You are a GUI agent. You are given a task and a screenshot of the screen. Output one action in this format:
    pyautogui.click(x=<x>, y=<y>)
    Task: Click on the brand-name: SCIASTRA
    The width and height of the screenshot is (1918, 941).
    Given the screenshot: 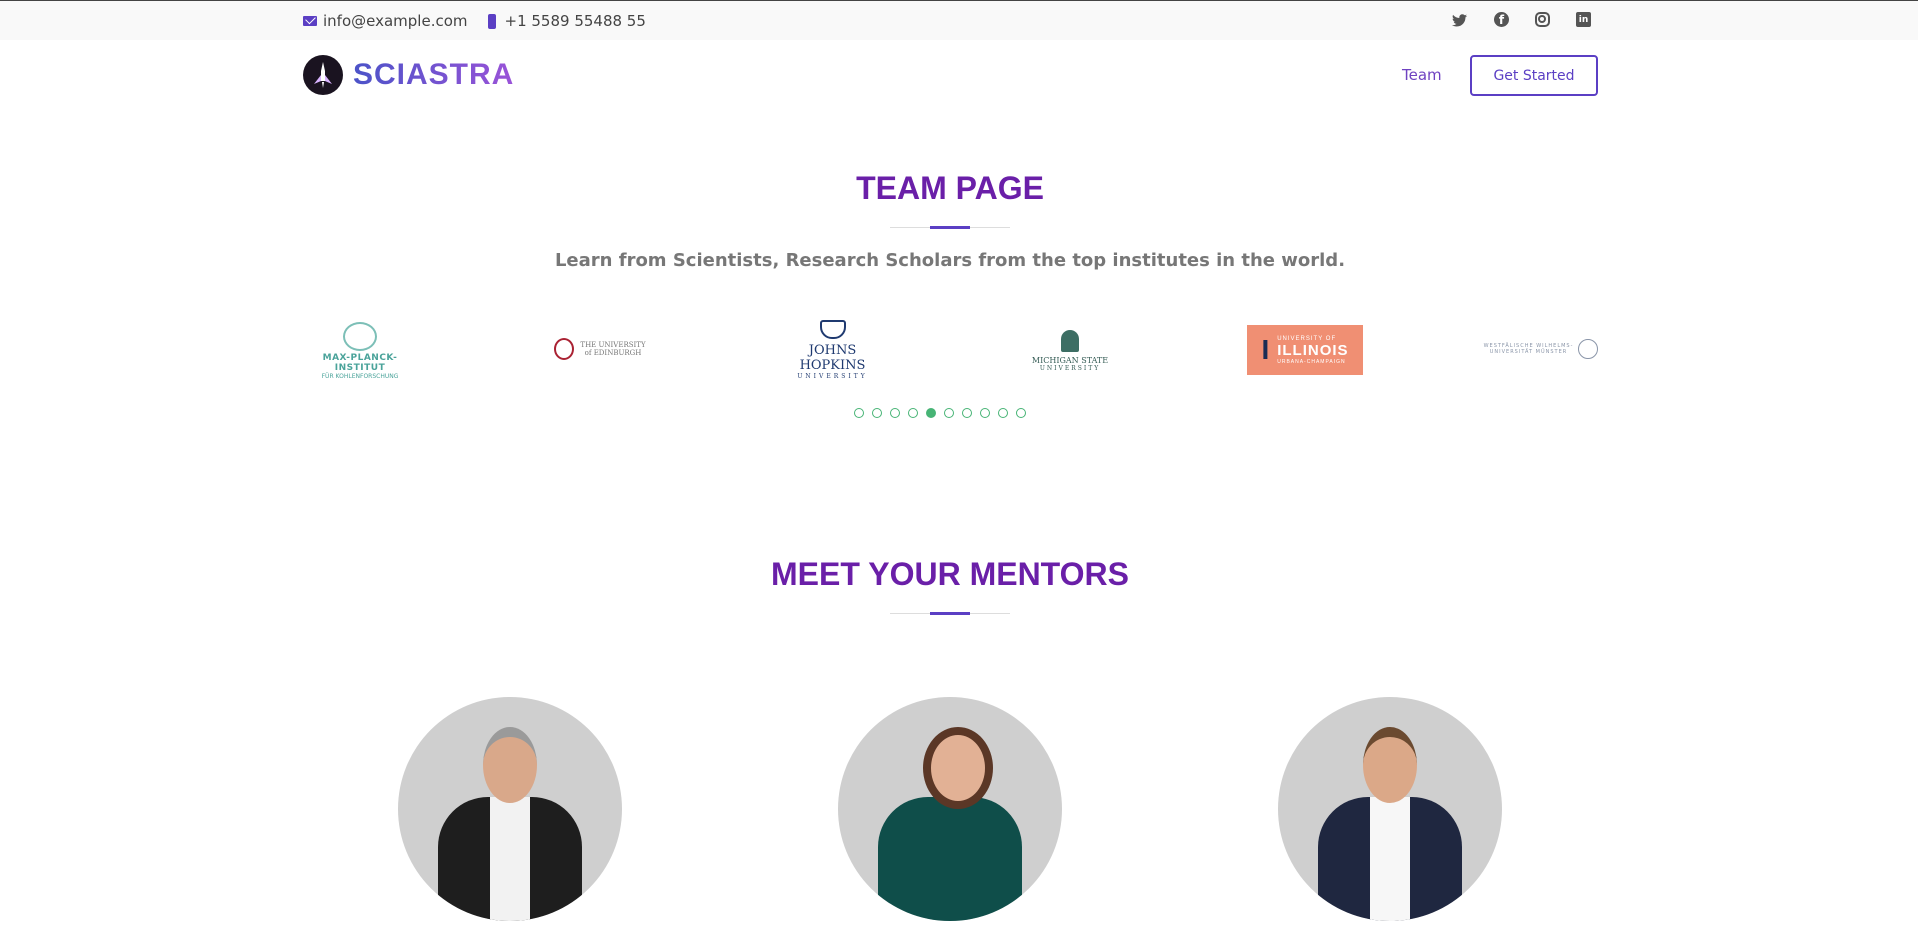 What is the action you would take?
    pyautogui.click(x=434, y=74)
    